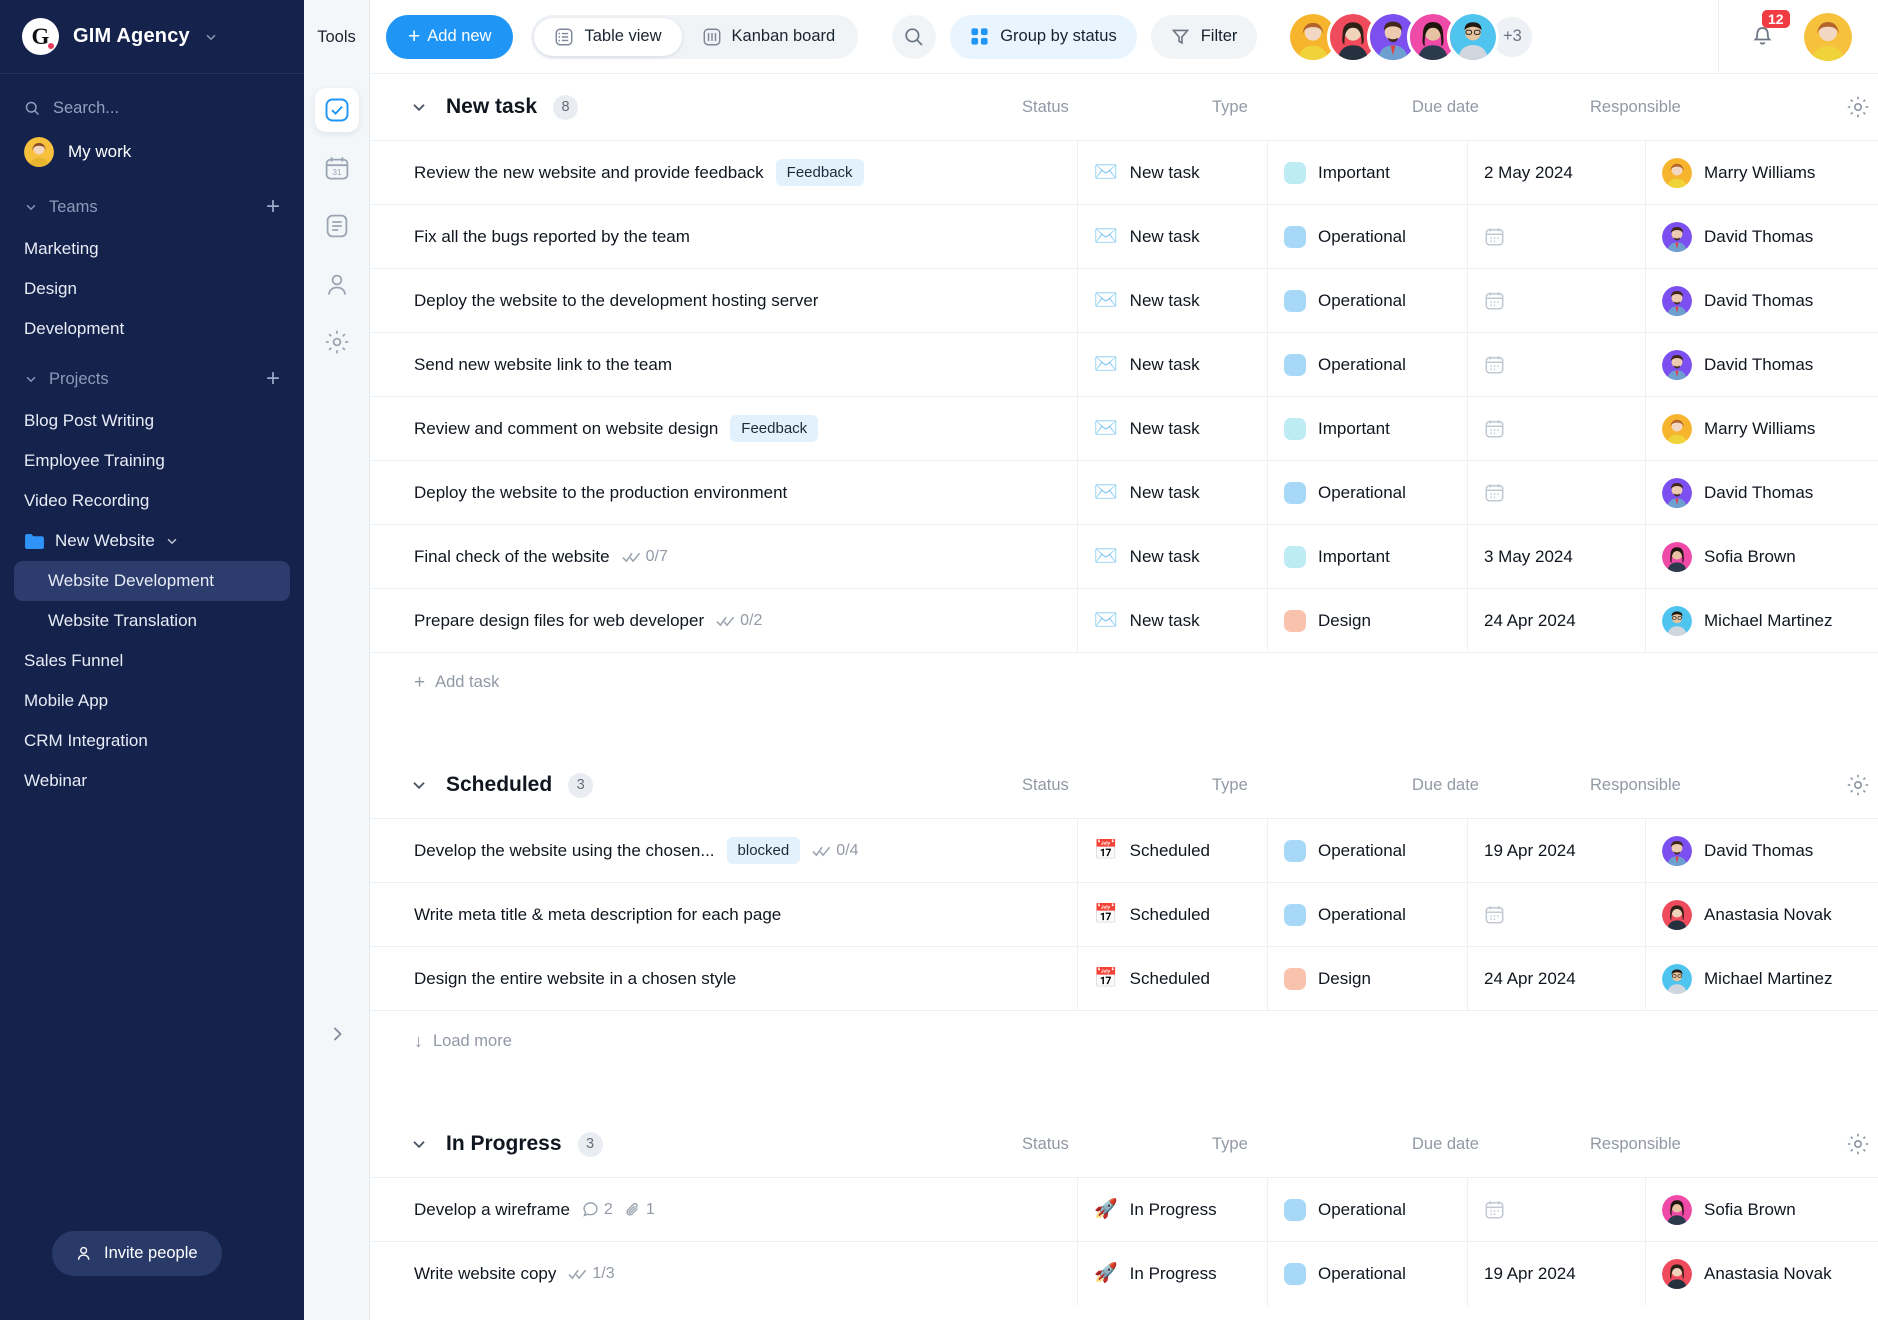 This screenshot has width=1878, height=1320. I want to click on tab-kanban-board: Kanban board, so click(769, 37).